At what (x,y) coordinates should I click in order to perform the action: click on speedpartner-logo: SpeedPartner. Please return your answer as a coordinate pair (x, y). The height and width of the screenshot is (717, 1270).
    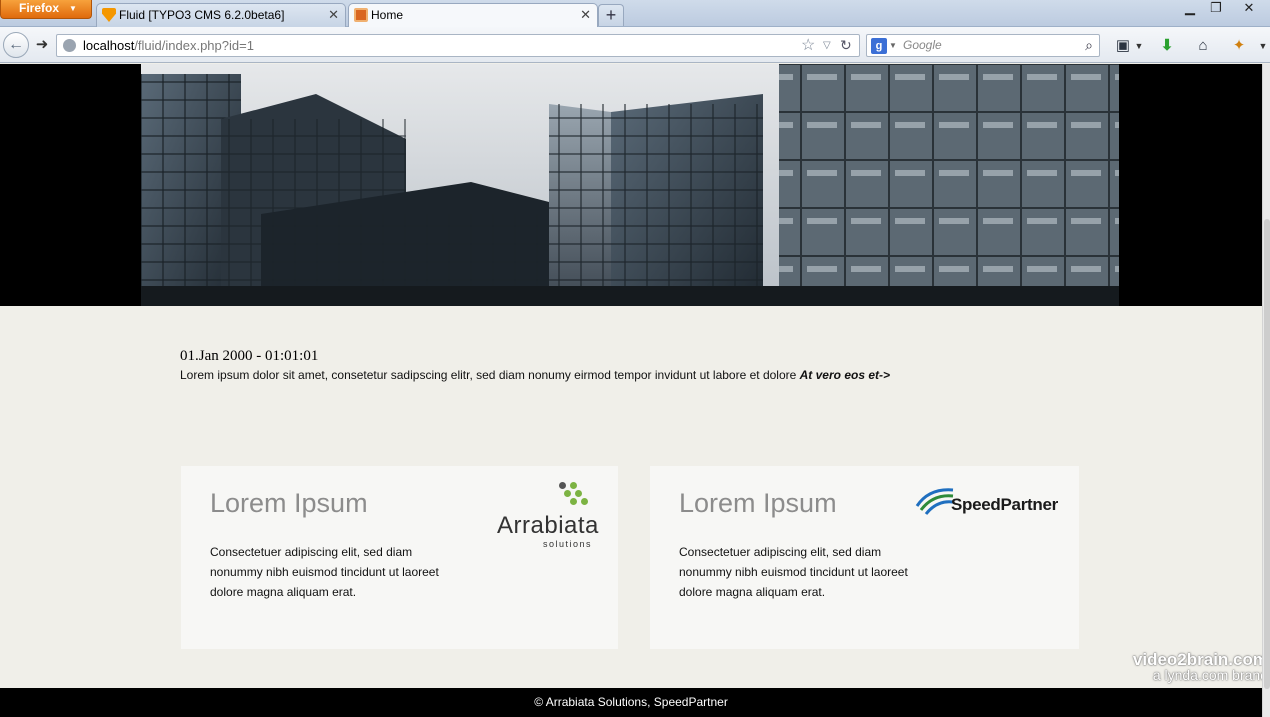
    Looking at the image, I should click on (987, 501).